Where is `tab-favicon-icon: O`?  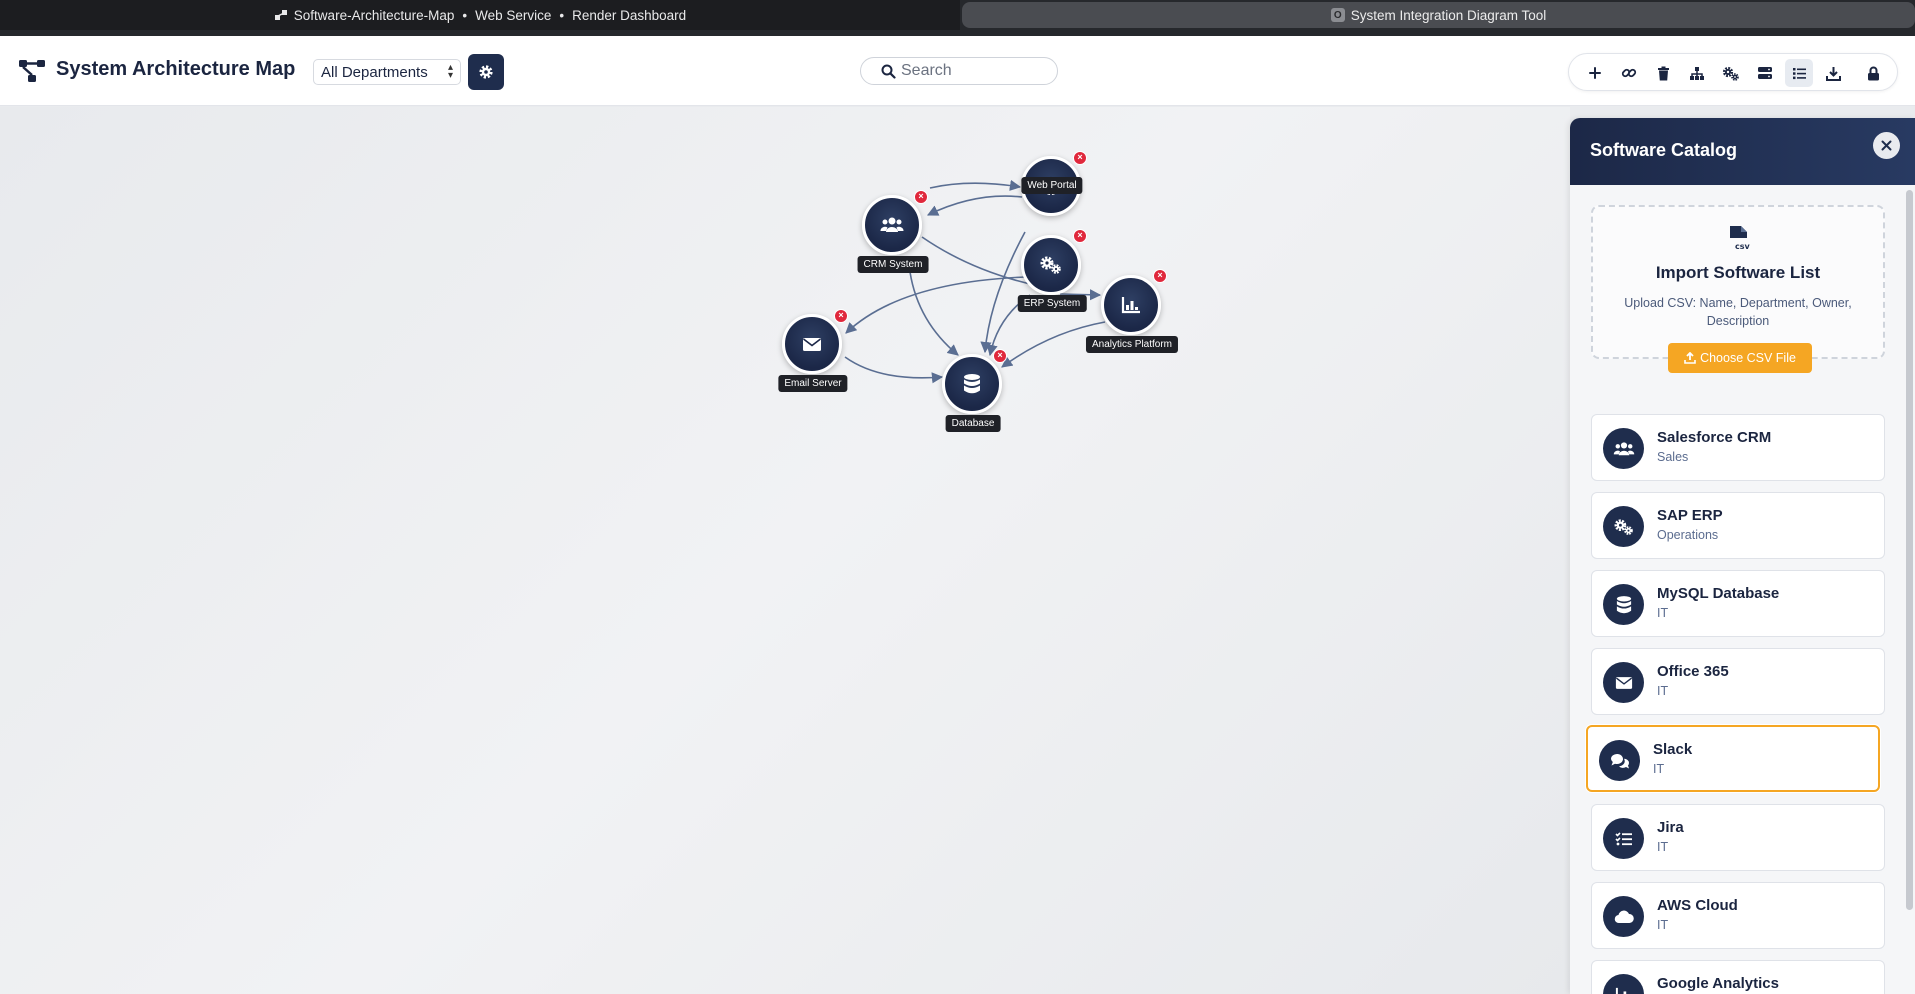
tab-favicon-icon: O is located at coordinates (1337, 15).